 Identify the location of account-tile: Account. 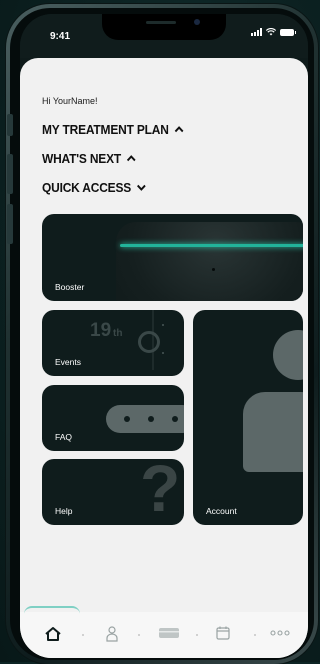
(248, 417).